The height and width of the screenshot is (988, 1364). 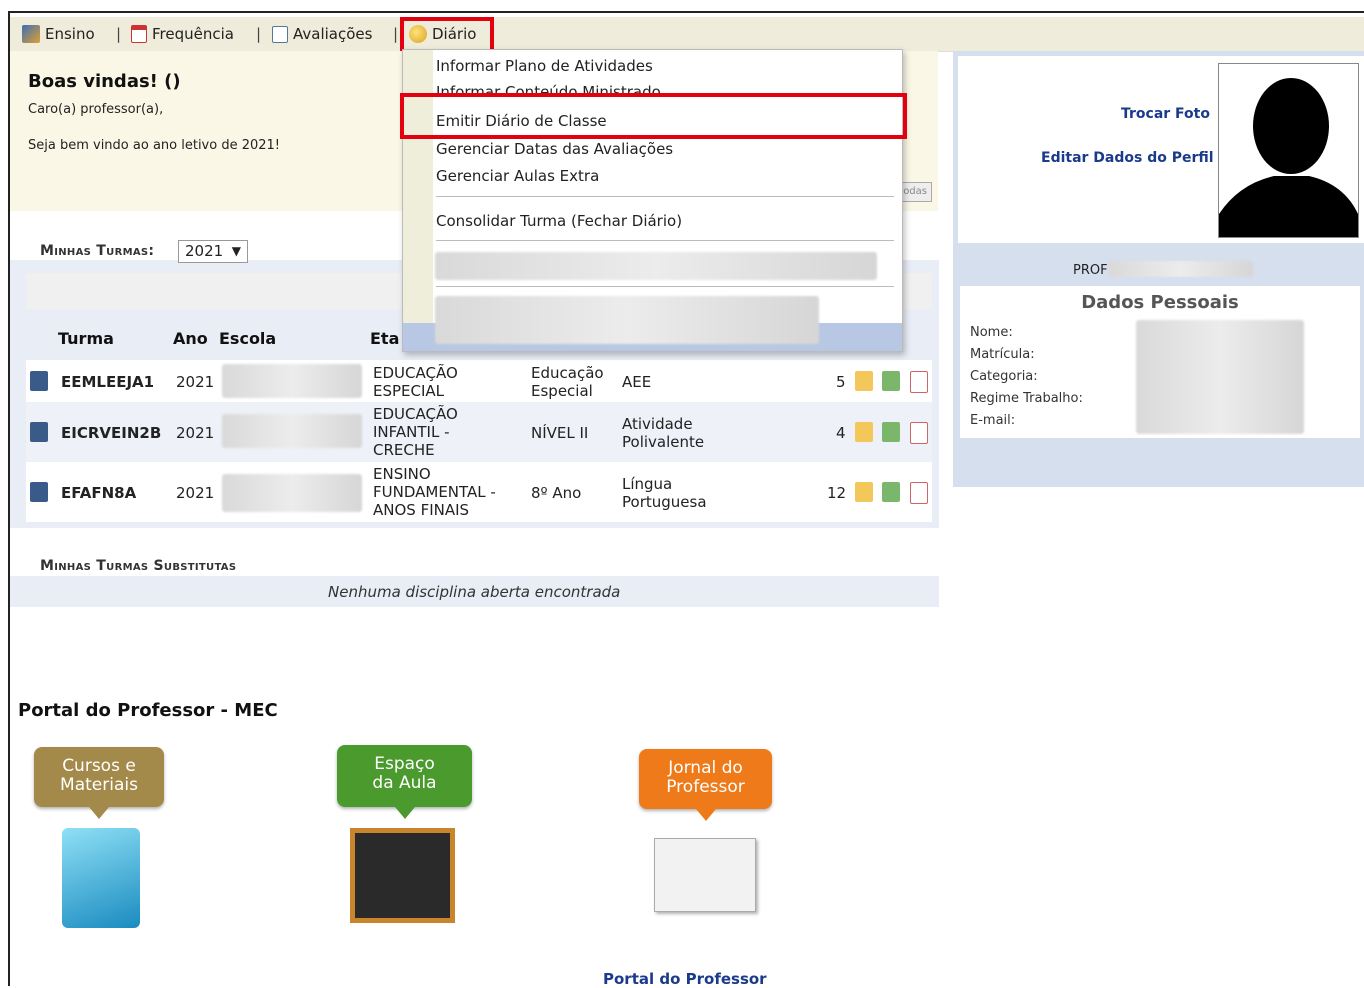 What do you see at coordinates (554, 149) in the screenshot?
I see `dropdown-item-datas-avaliacoes: Gerenciar Datas das Avaliações` at bounding box center [554, 149].